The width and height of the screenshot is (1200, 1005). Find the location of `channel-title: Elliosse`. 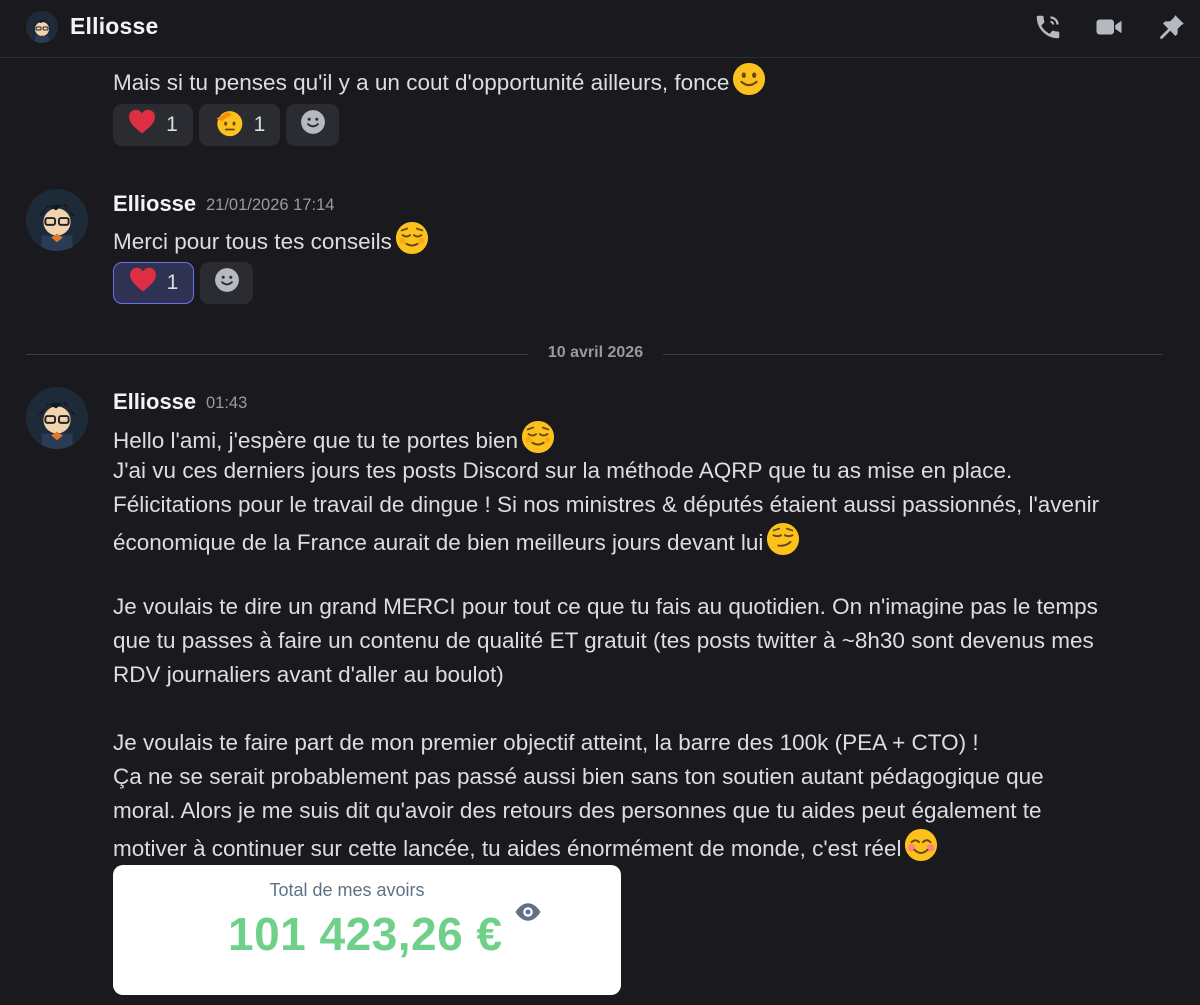

channel-title: Elliosse is located at coordinates (114, 26).